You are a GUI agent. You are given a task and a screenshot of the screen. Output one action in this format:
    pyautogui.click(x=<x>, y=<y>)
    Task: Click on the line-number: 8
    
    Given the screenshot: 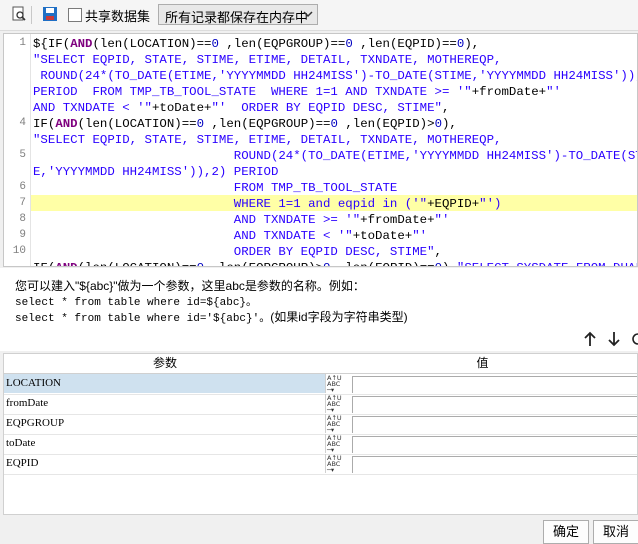 What is the action you would take?
    pyautogui.click(x=22, y=219)
    